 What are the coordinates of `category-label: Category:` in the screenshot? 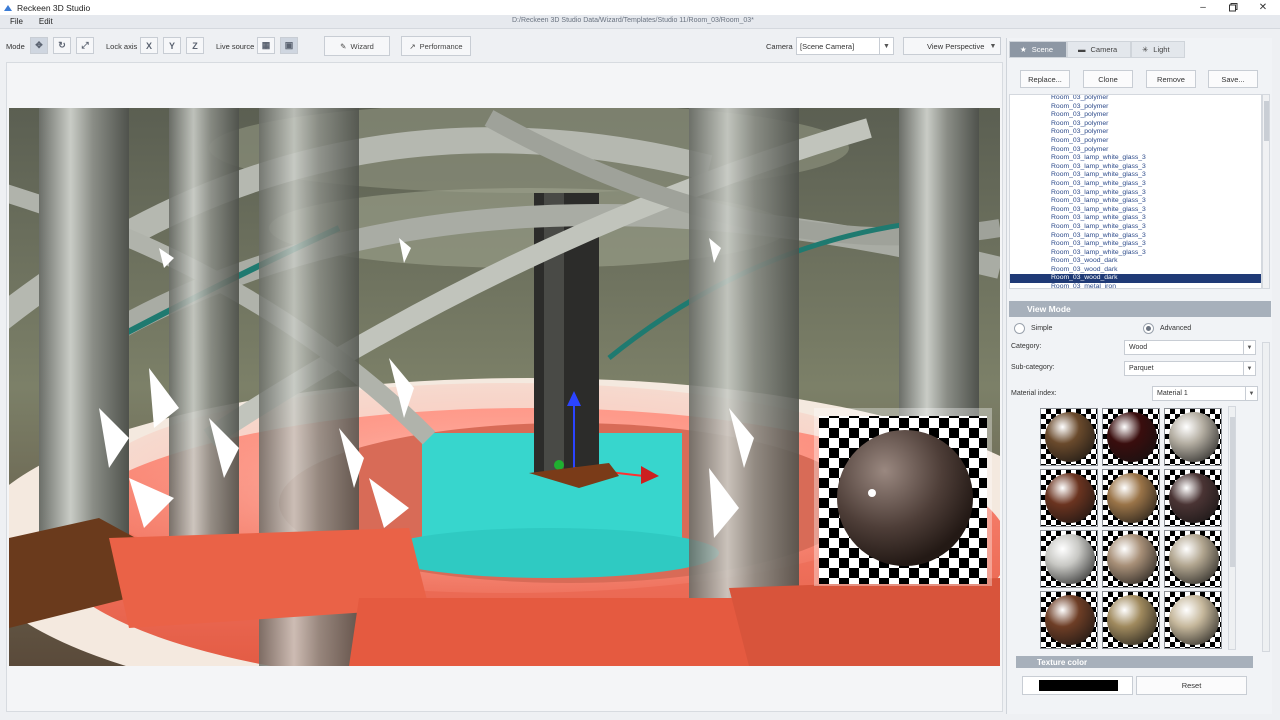 It's located at (1026, 346).